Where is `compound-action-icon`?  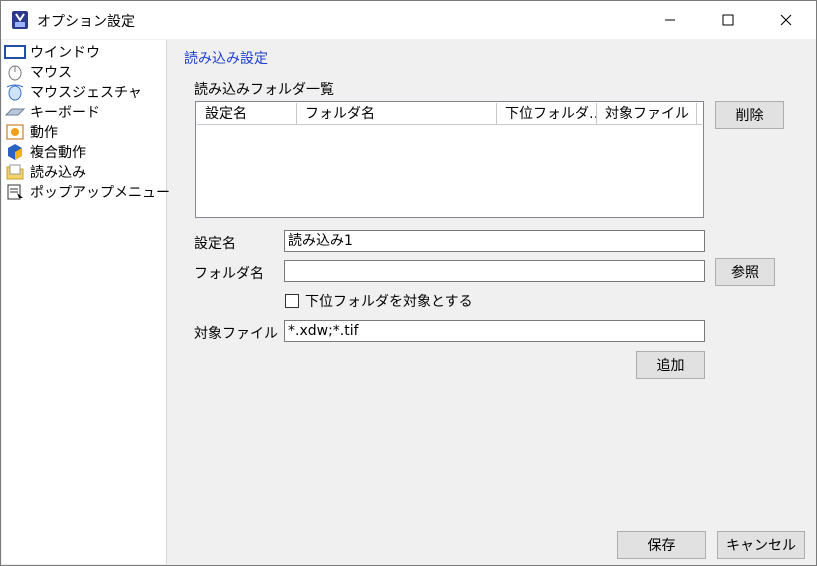
compound-action-icon is located at coordinates (15, 152).